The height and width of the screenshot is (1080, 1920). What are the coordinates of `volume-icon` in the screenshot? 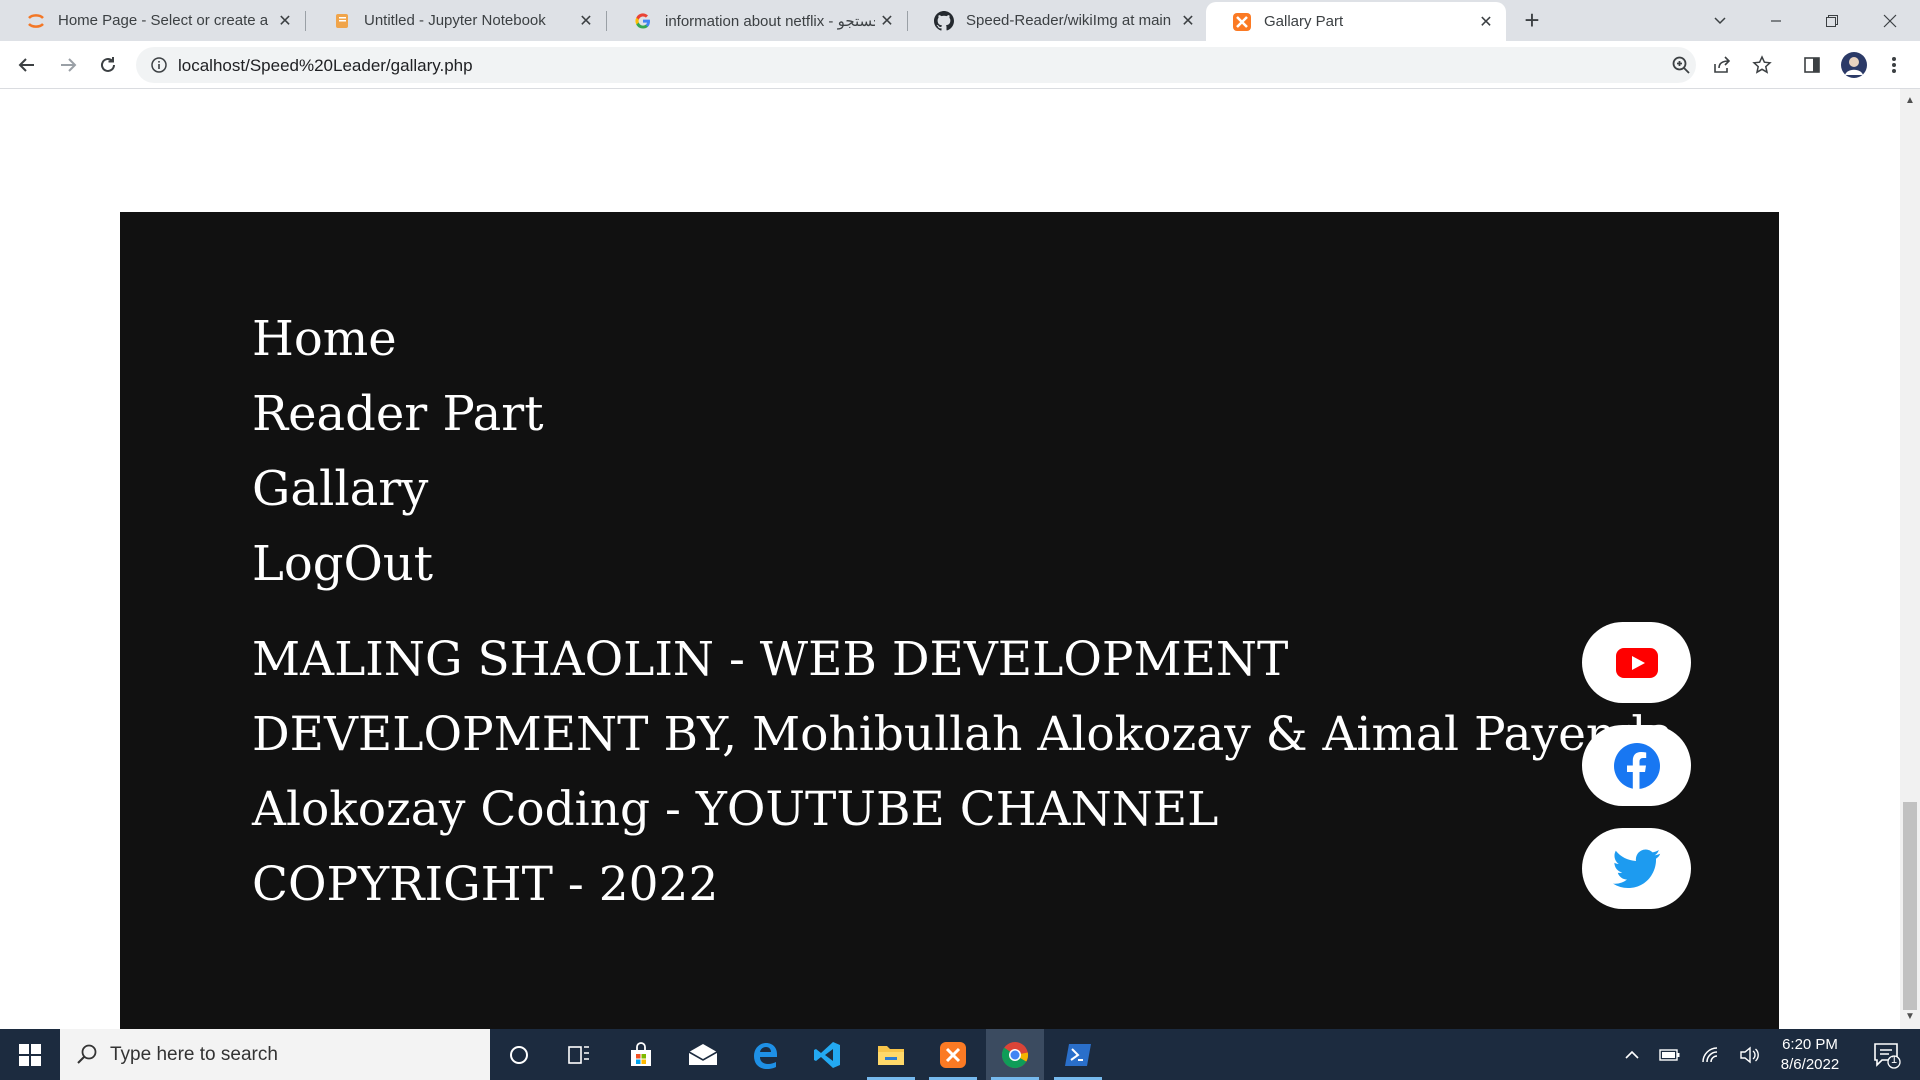 It's located at (1749, 1054).